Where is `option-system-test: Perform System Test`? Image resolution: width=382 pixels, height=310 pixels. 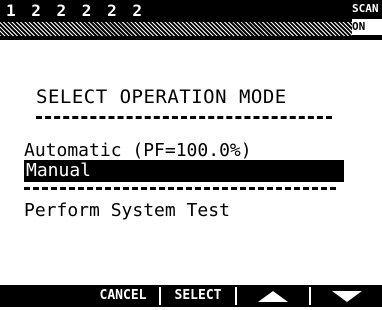 option-system-test: Perform System Test is located at coordinates (127, 211).